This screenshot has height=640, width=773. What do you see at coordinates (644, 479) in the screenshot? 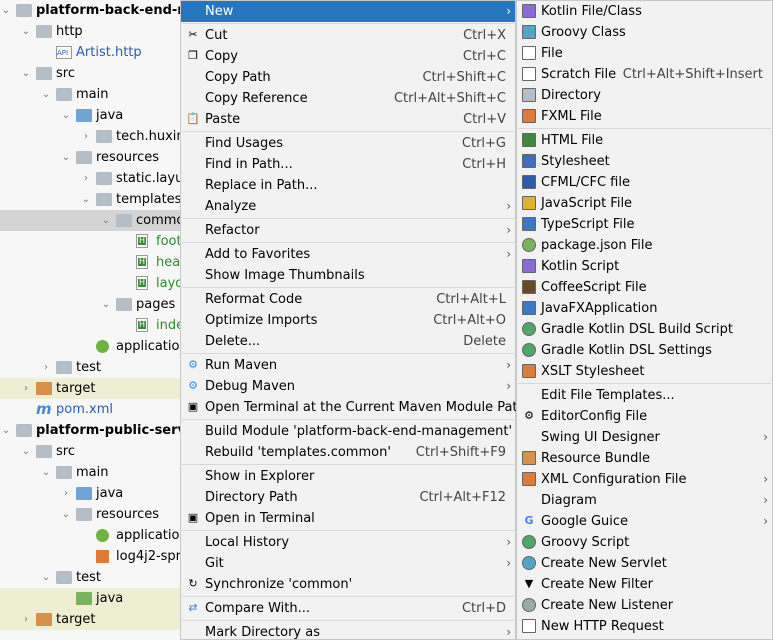
I see `menu-item: XML Configuration File ›` at bounding box center [644, 479].